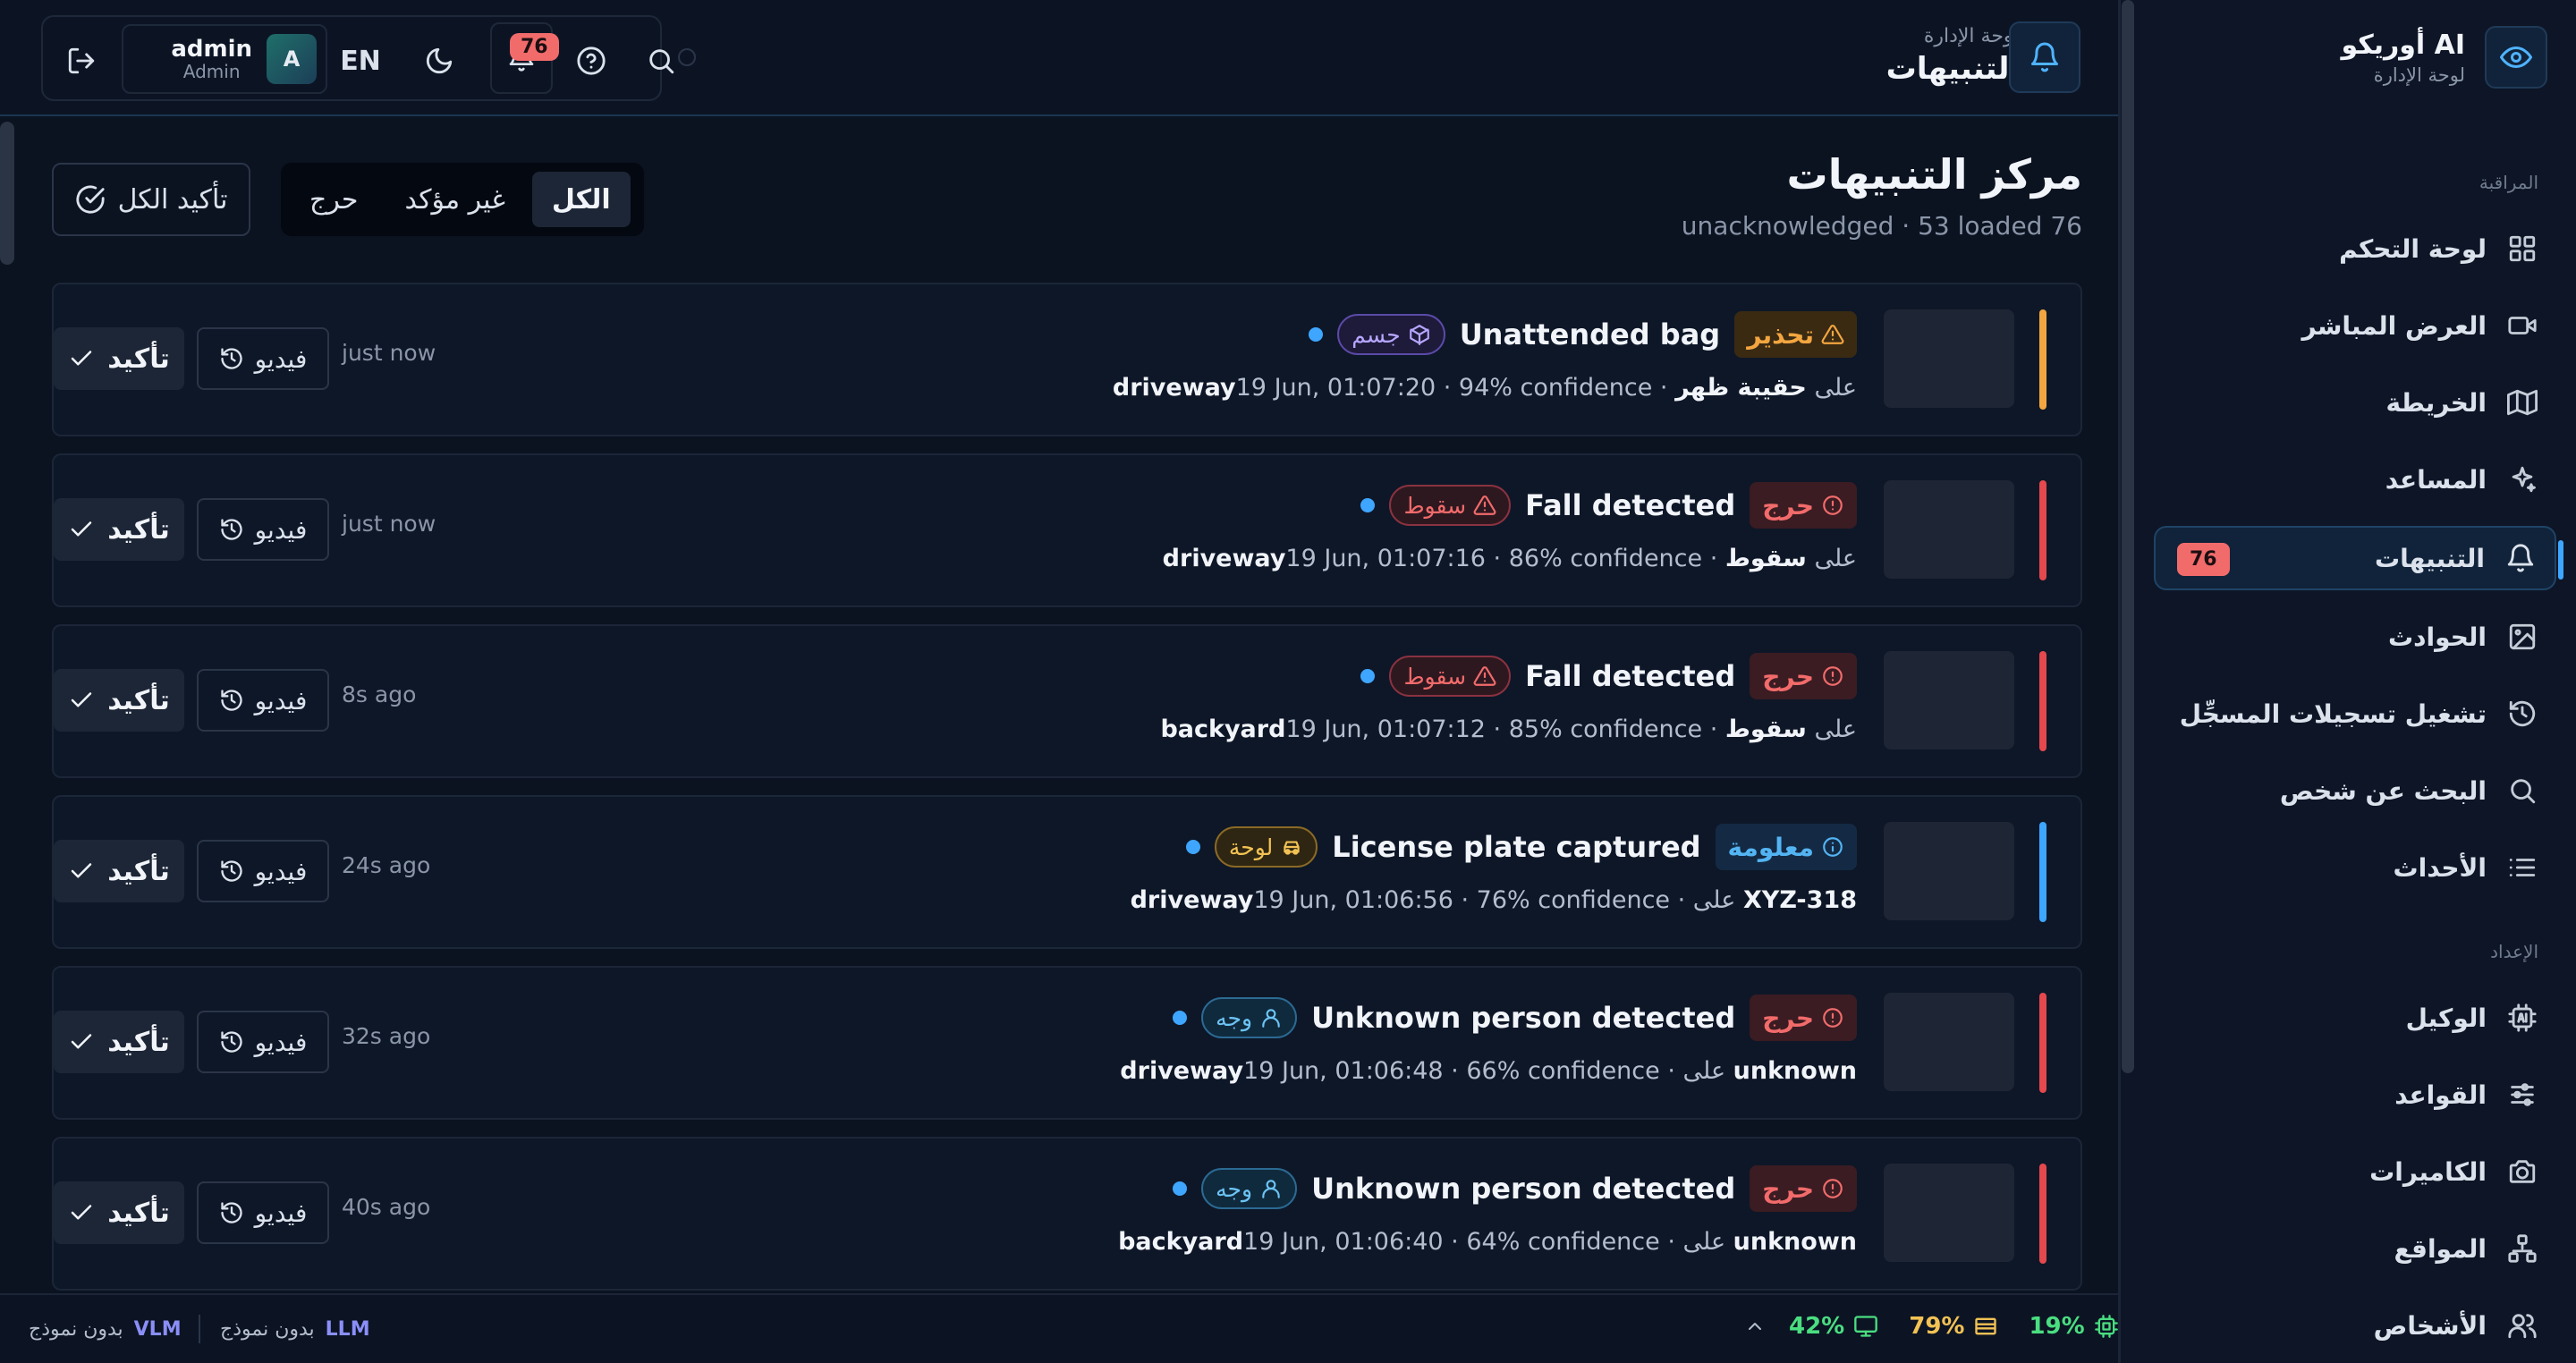  I want to click on footer-divider, so click(199, 1329).